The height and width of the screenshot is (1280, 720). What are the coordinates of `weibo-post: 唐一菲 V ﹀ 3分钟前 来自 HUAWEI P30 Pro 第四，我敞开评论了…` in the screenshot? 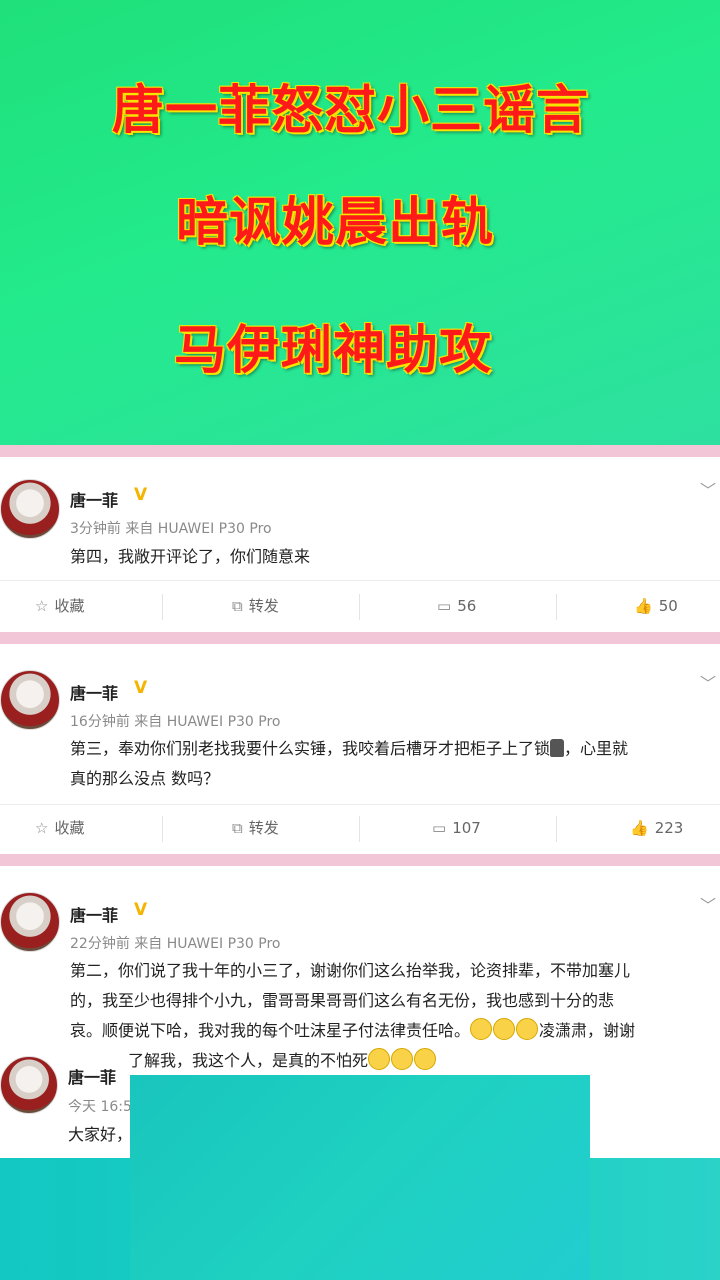 It's located at (360, 544).